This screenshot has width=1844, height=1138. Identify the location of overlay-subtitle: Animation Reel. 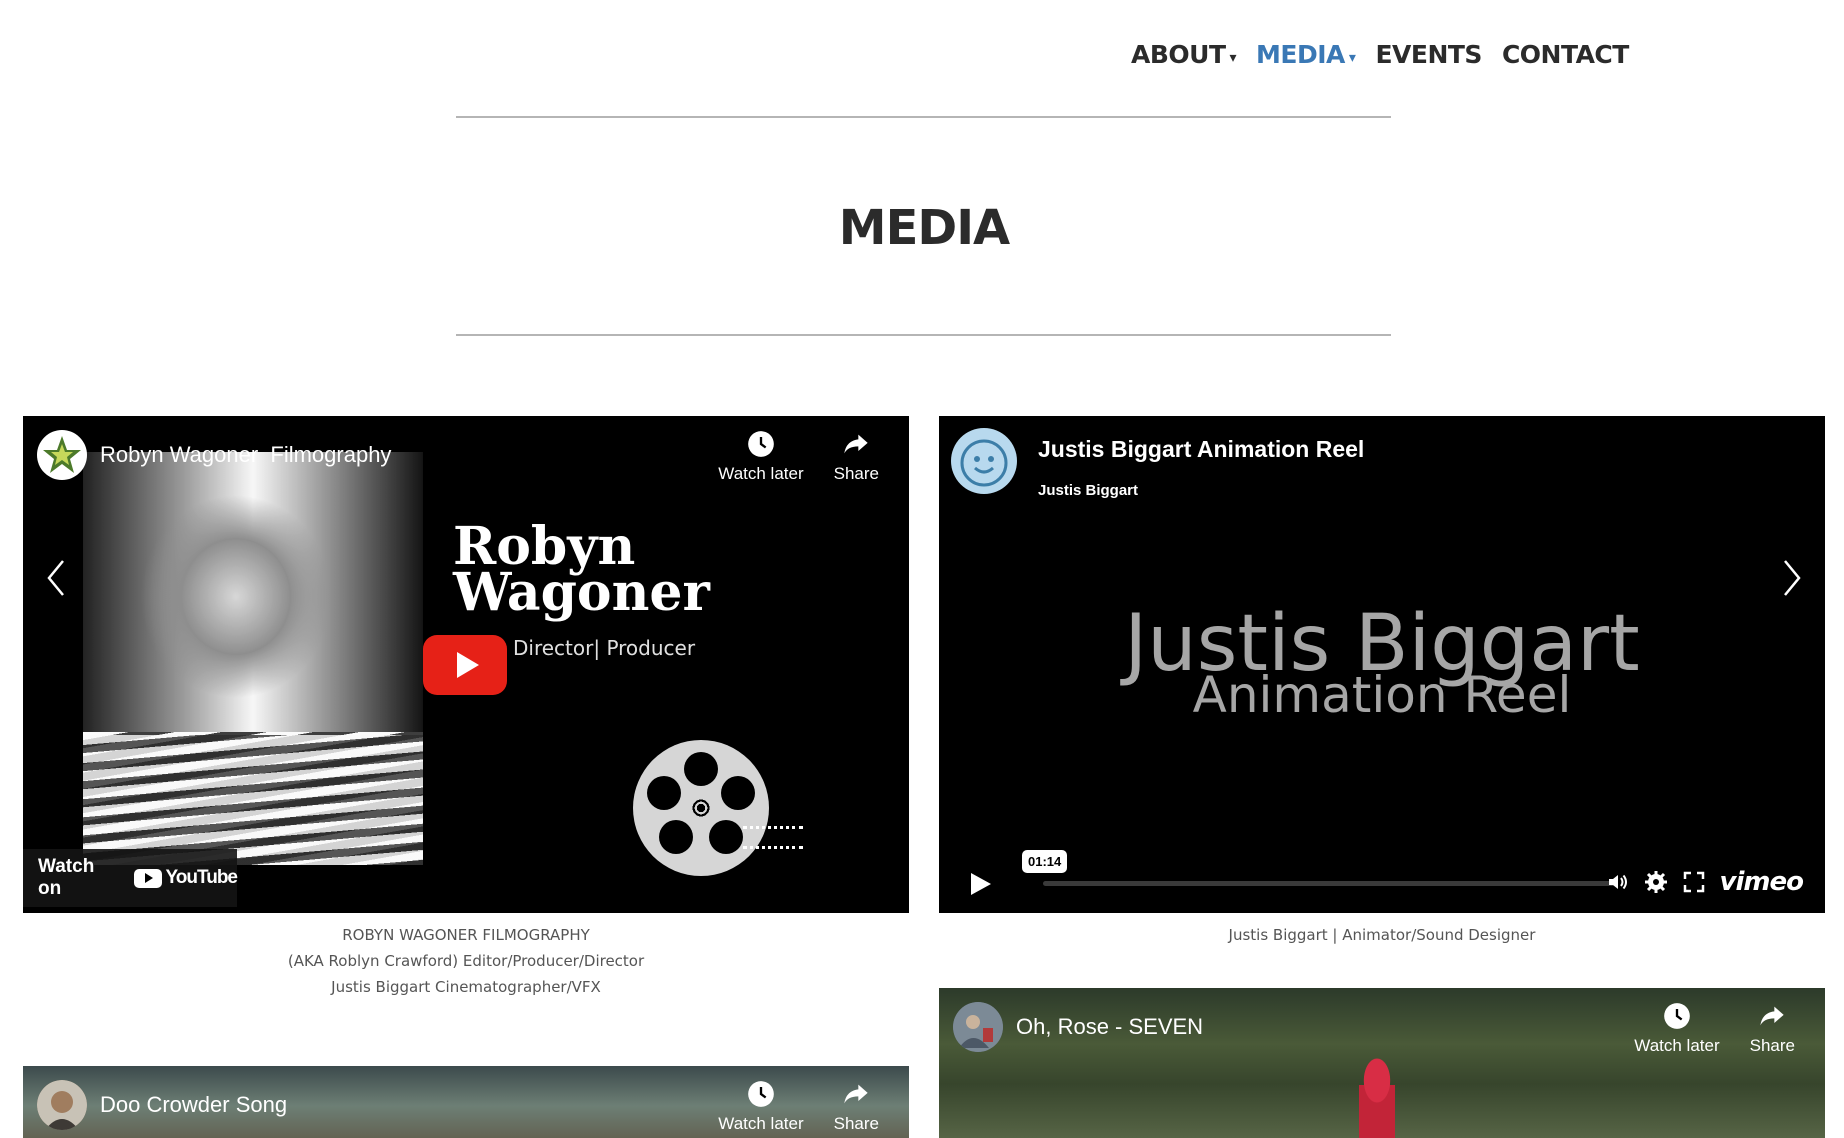
(1382, 695).